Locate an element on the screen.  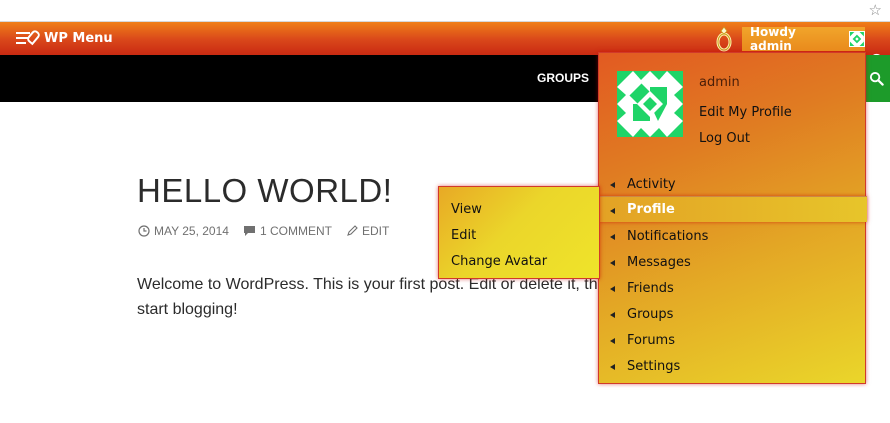
search-icon is located at coordinates (876, 78).